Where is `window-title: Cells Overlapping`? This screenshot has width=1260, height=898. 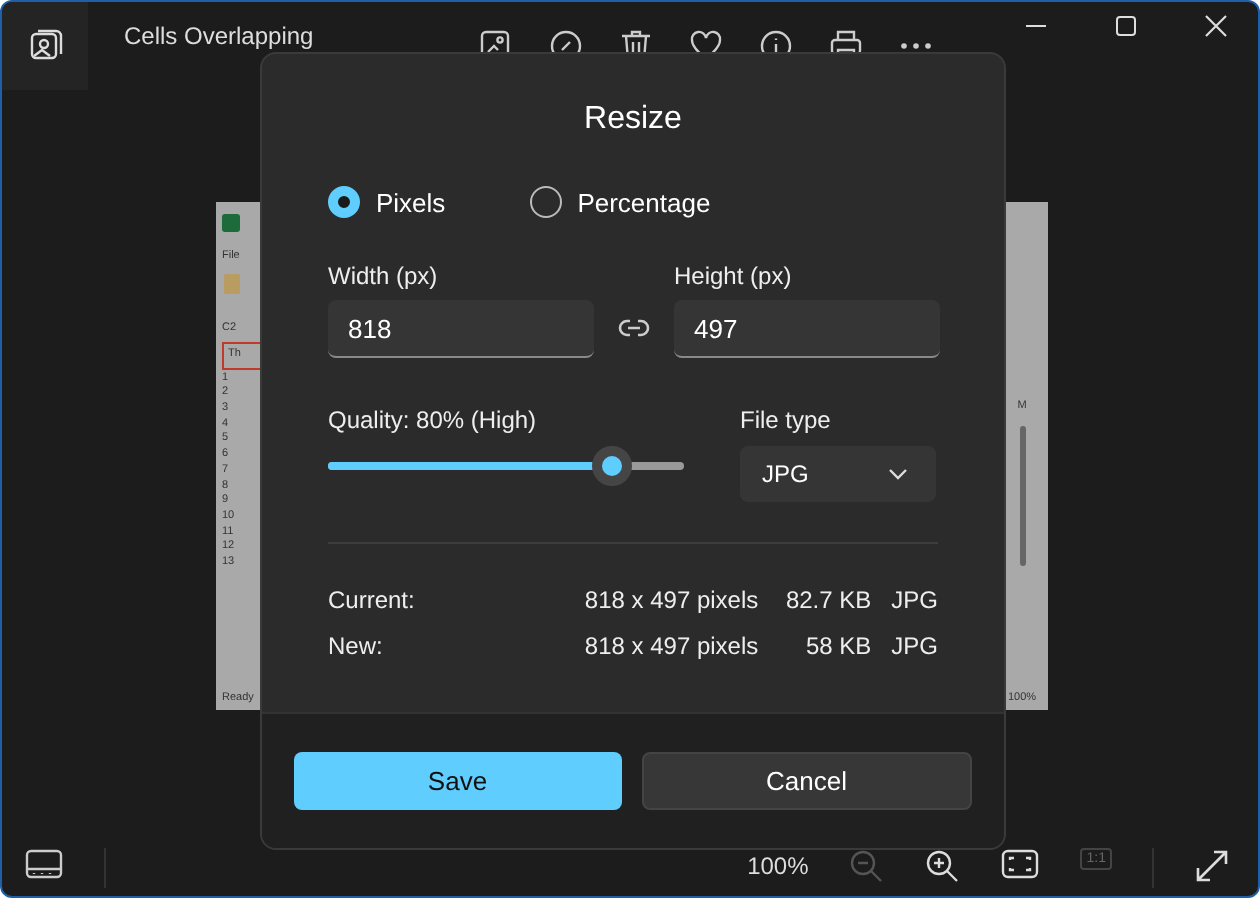 window-title: Cells Overlapping is located at coordinates (220, 36).